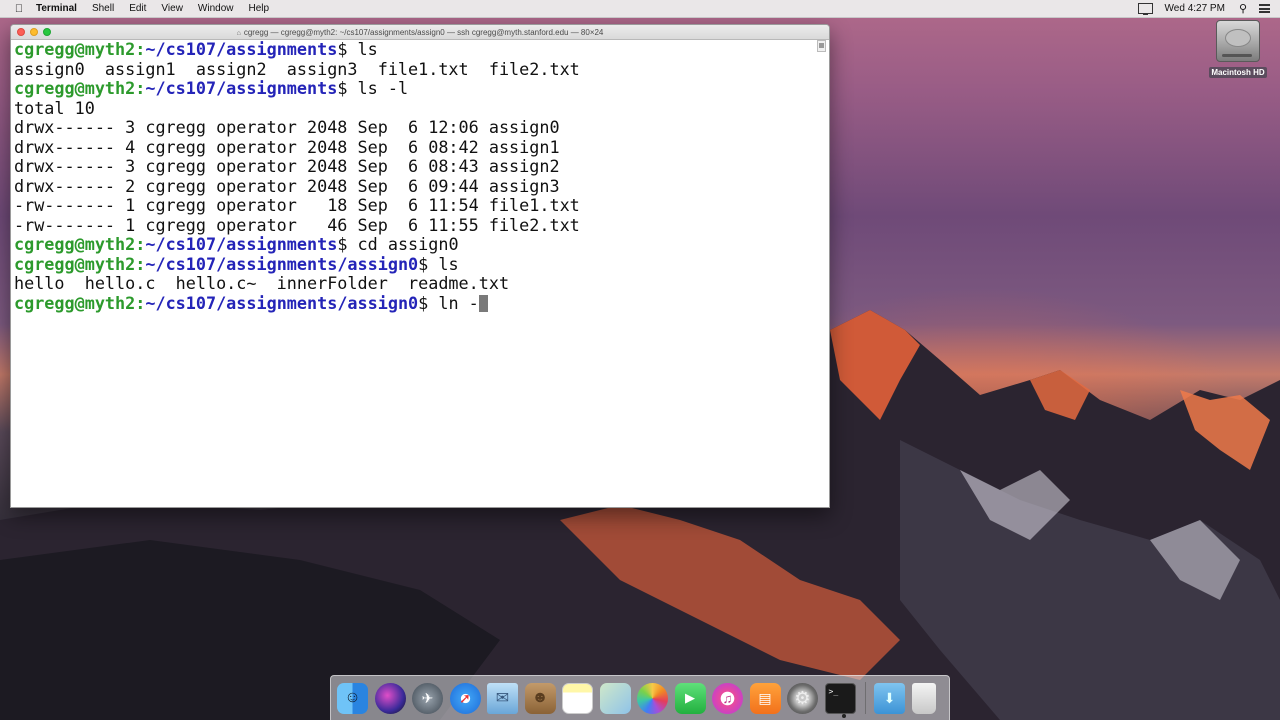 This screenshot has height=720, width=1280. Describe the element at coordinates (1243, 8) in the screenshot. I see `spotlight-search-icon: ⚲` at that location.